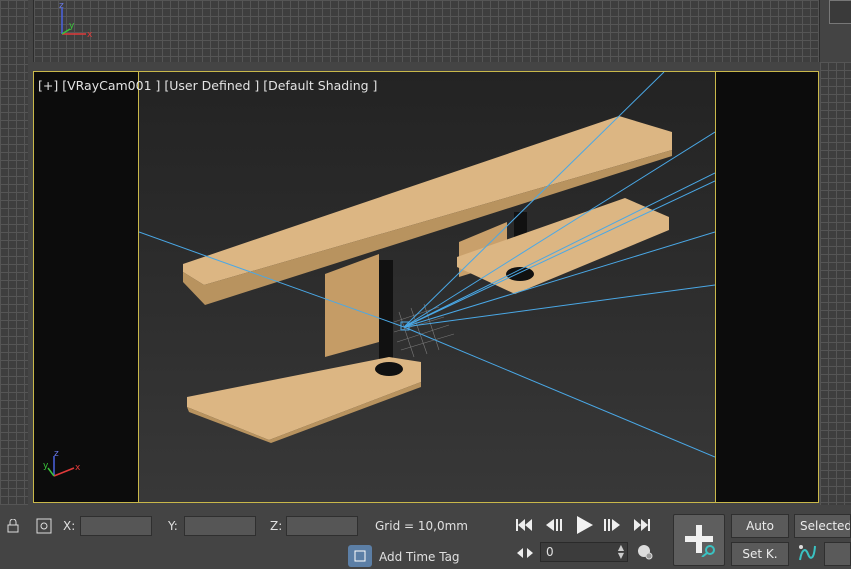 The image size is (851, 569). Describe the element at coordinates (554, 525) in the screenshot. I see `previous-frame-icon` at that location.